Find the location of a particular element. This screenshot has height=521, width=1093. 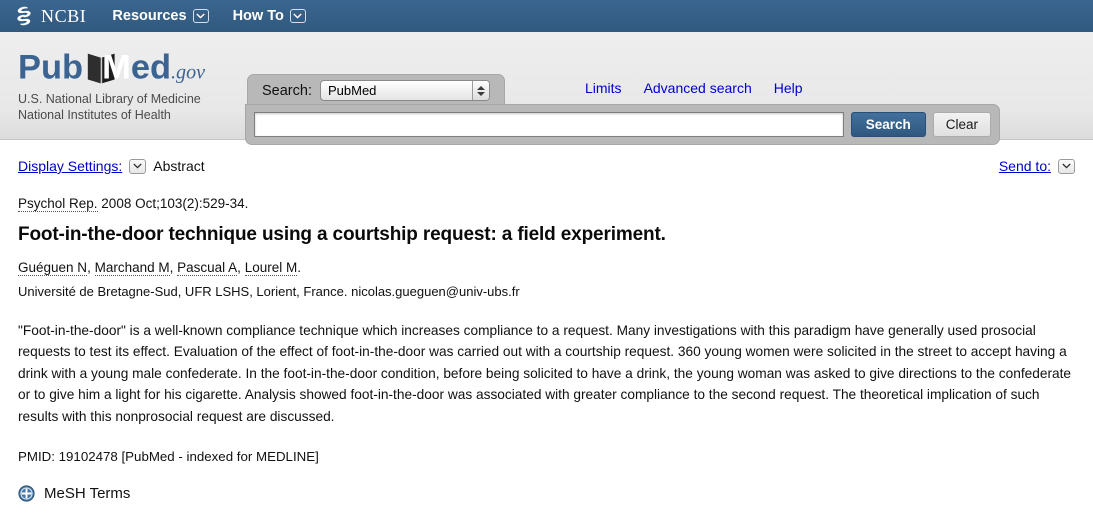

nav-how-to: How To is located at coordinates (269, 16).